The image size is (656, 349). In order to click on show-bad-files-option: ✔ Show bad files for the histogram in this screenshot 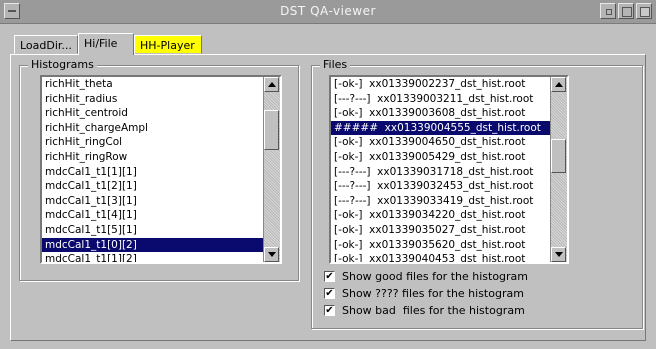, I will do `click(424, 310)`.